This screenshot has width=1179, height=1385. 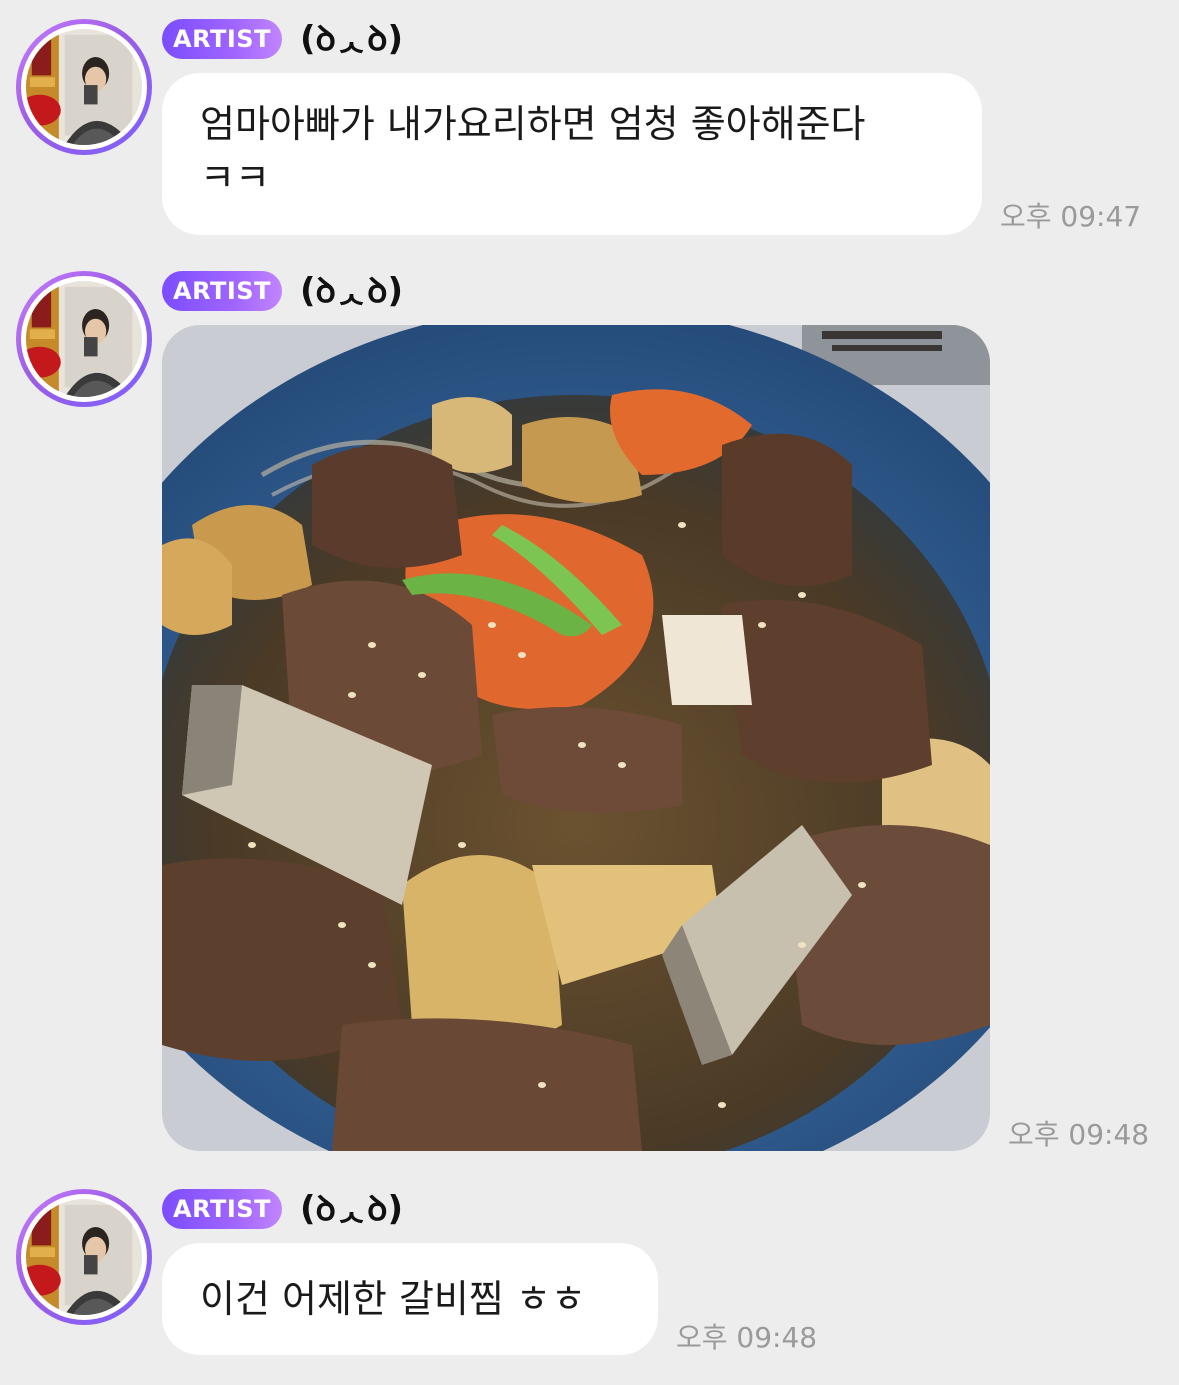 What do you see at coordinates (533, 124) in the screenshot?
I see `message-text-line: 엄마아빠가 내가요리하면 엄청 좋아해준다` at bounding box center [533, 124].